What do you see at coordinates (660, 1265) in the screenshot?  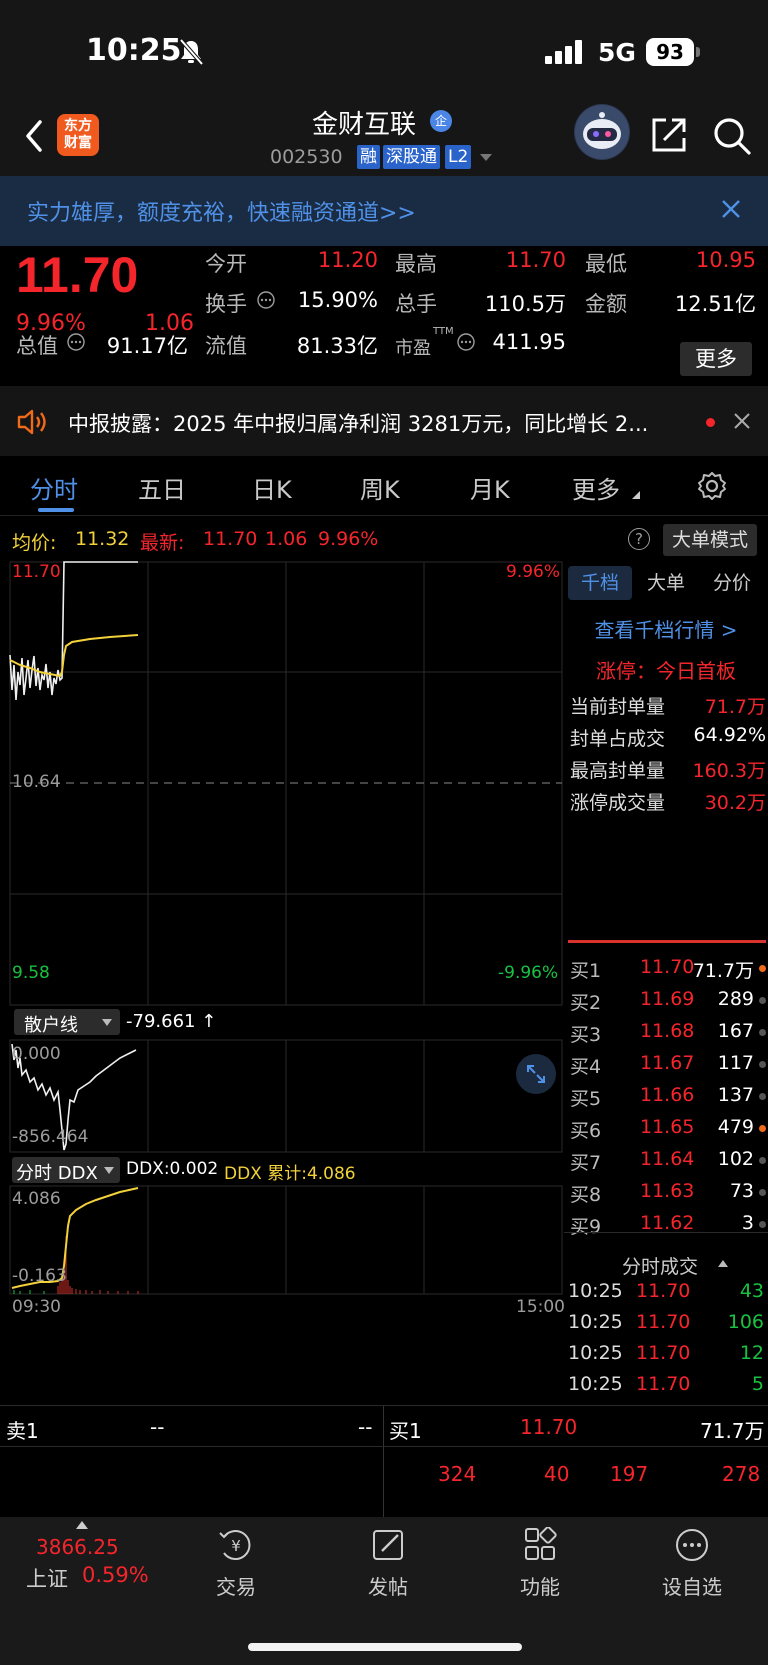 I see `trades-title: 分时成交` at bounding box center [660, 1265].